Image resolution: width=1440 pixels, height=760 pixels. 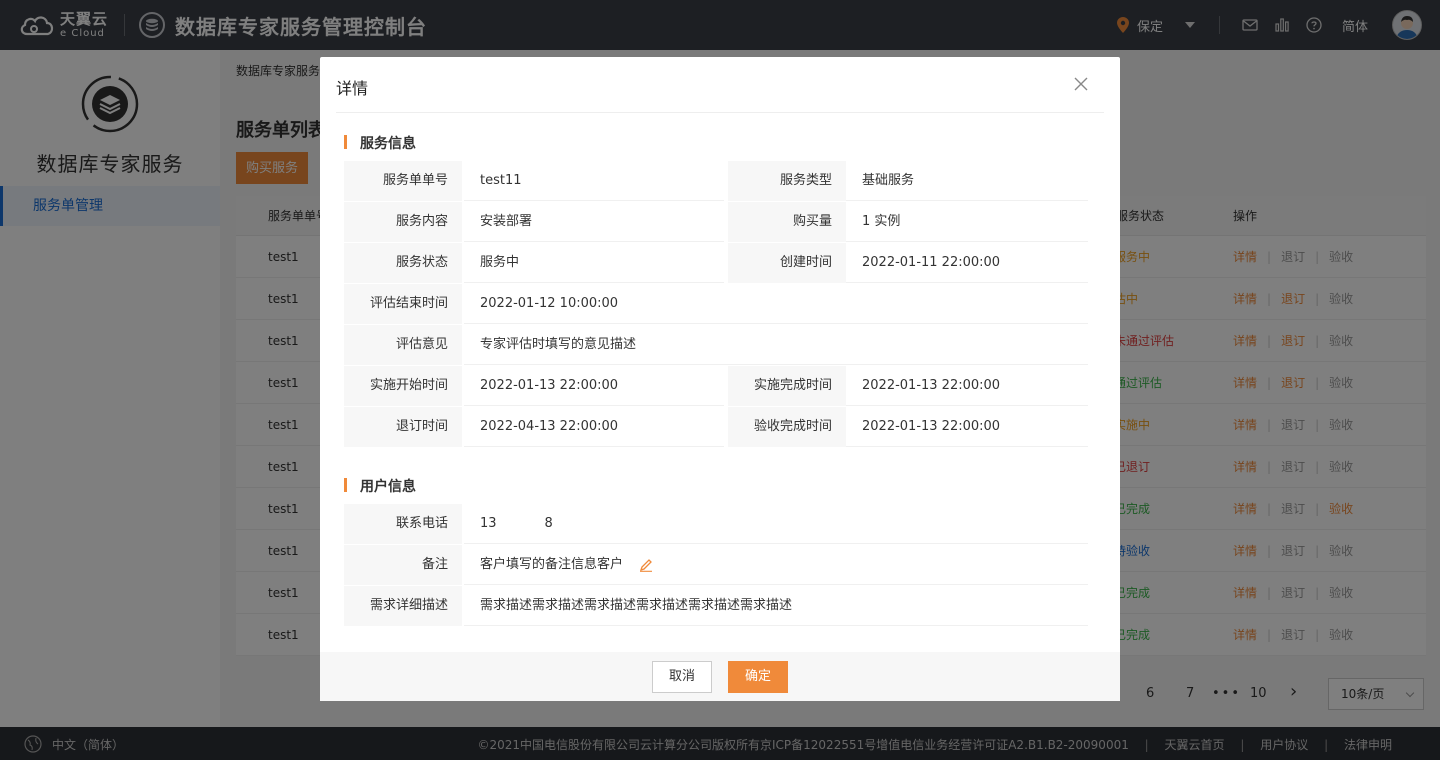 I want to click on info-value: 1 实例, so click(x=967, y=222).